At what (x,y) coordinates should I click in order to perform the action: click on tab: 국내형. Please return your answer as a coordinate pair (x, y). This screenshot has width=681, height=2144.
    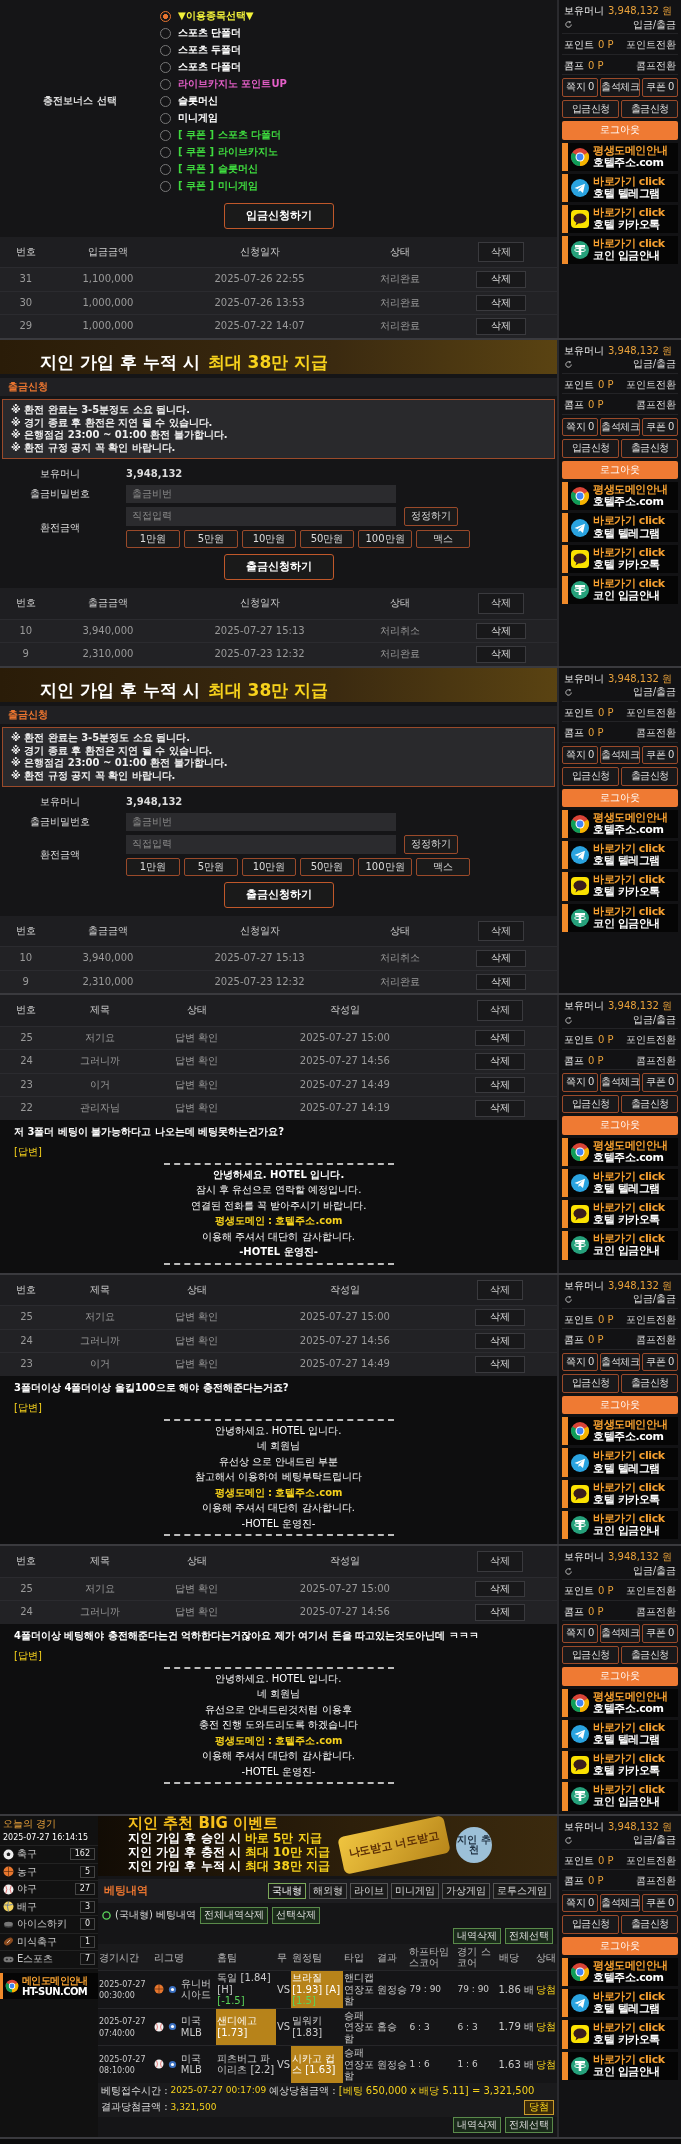
    Looking at the image, I should click on (287, 1891).